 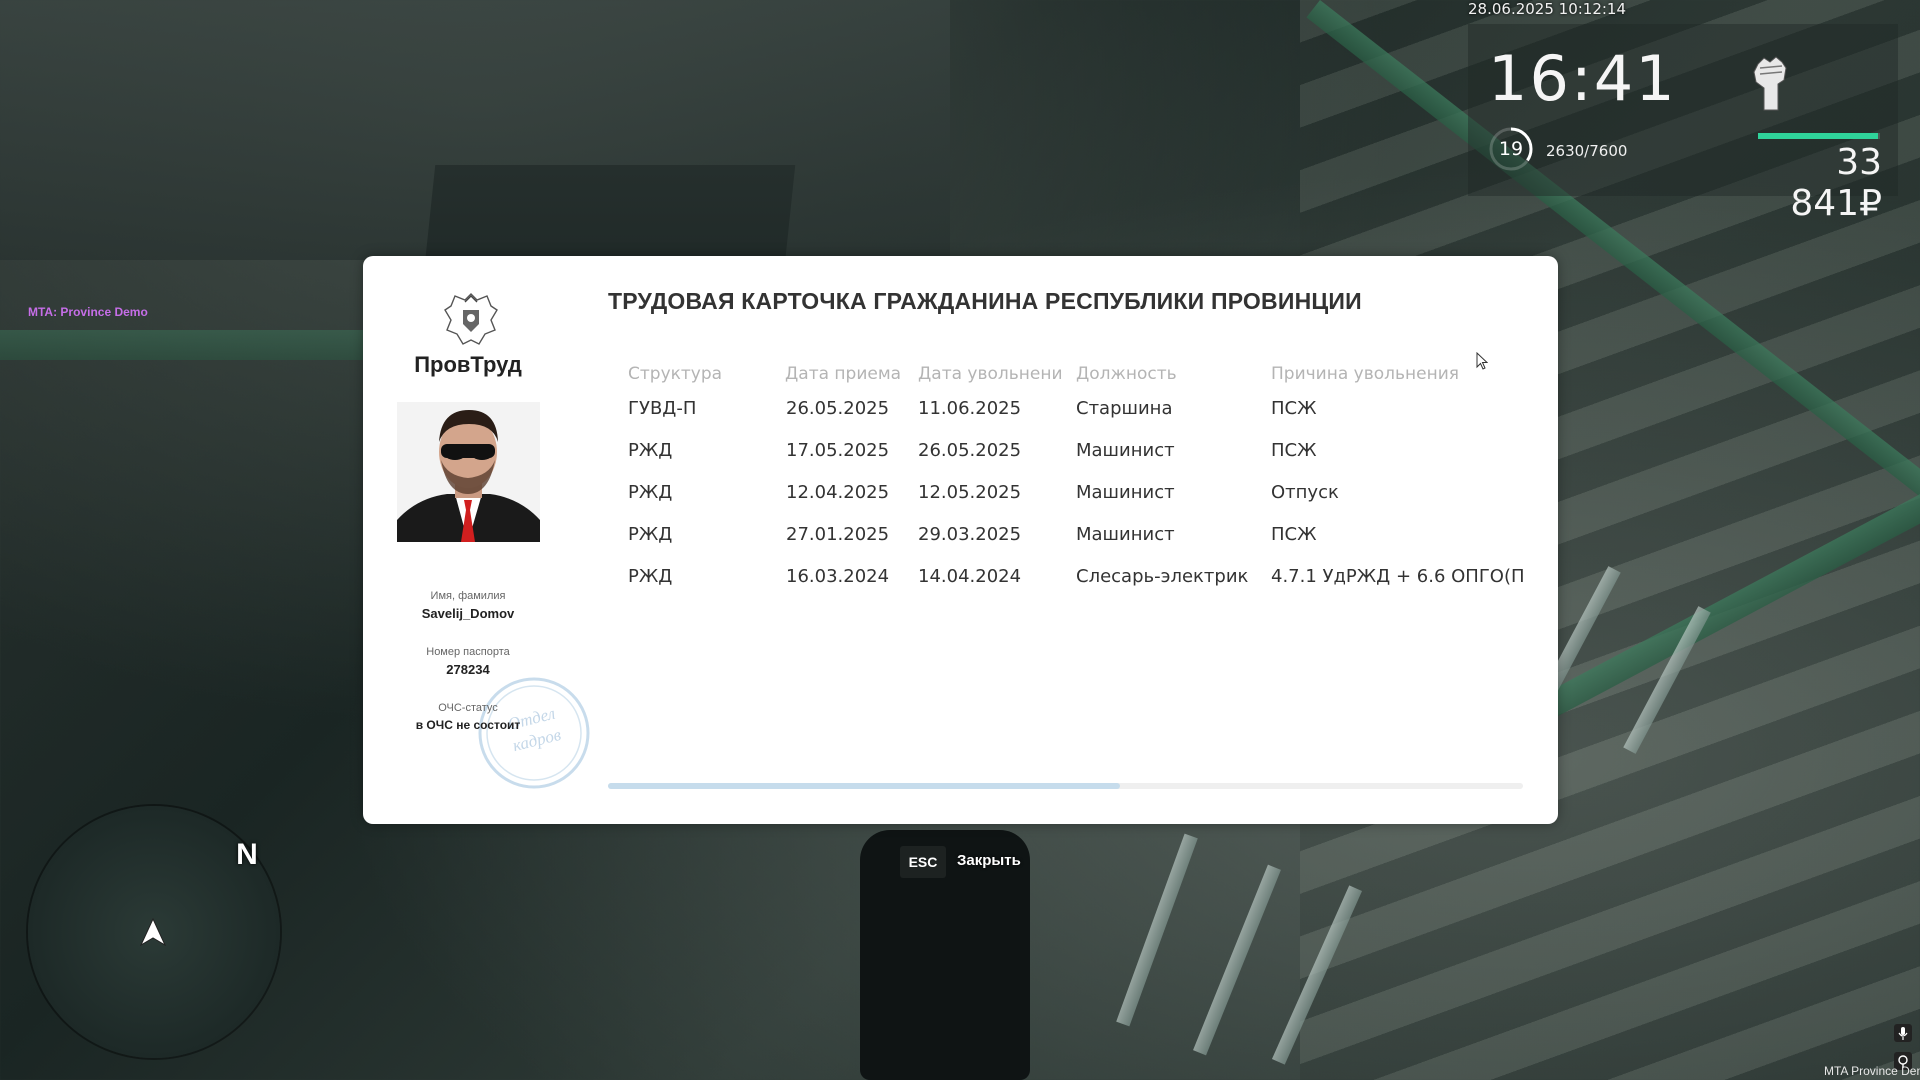 I want to click on horizontal-scrollbar, so click(x=1065, y=786).